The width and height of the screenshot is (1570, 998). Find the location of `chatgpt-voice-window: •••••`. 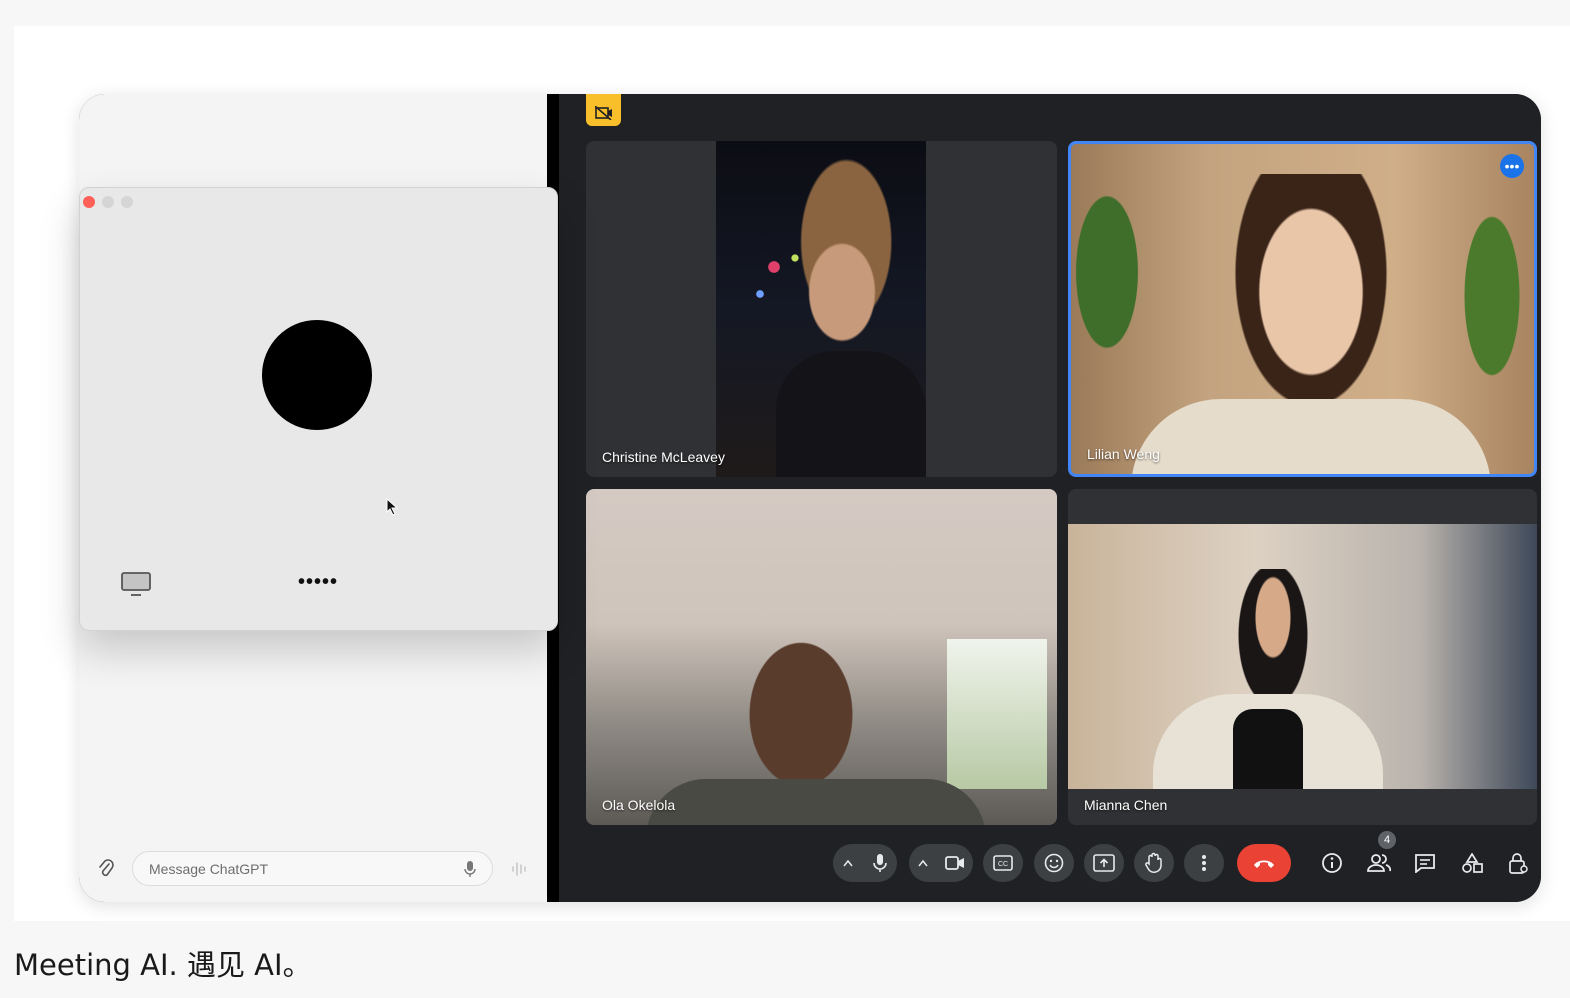

chatgpt-voice-window: ••••• is located at coordinates (318, 409).